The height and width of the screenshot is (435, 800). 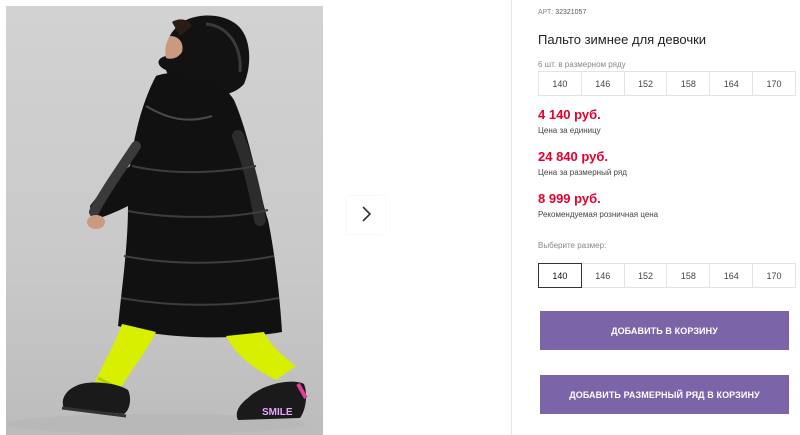 I want to click on size-picker: 140 146 152 158 164 170, so click(x=667, y=275).